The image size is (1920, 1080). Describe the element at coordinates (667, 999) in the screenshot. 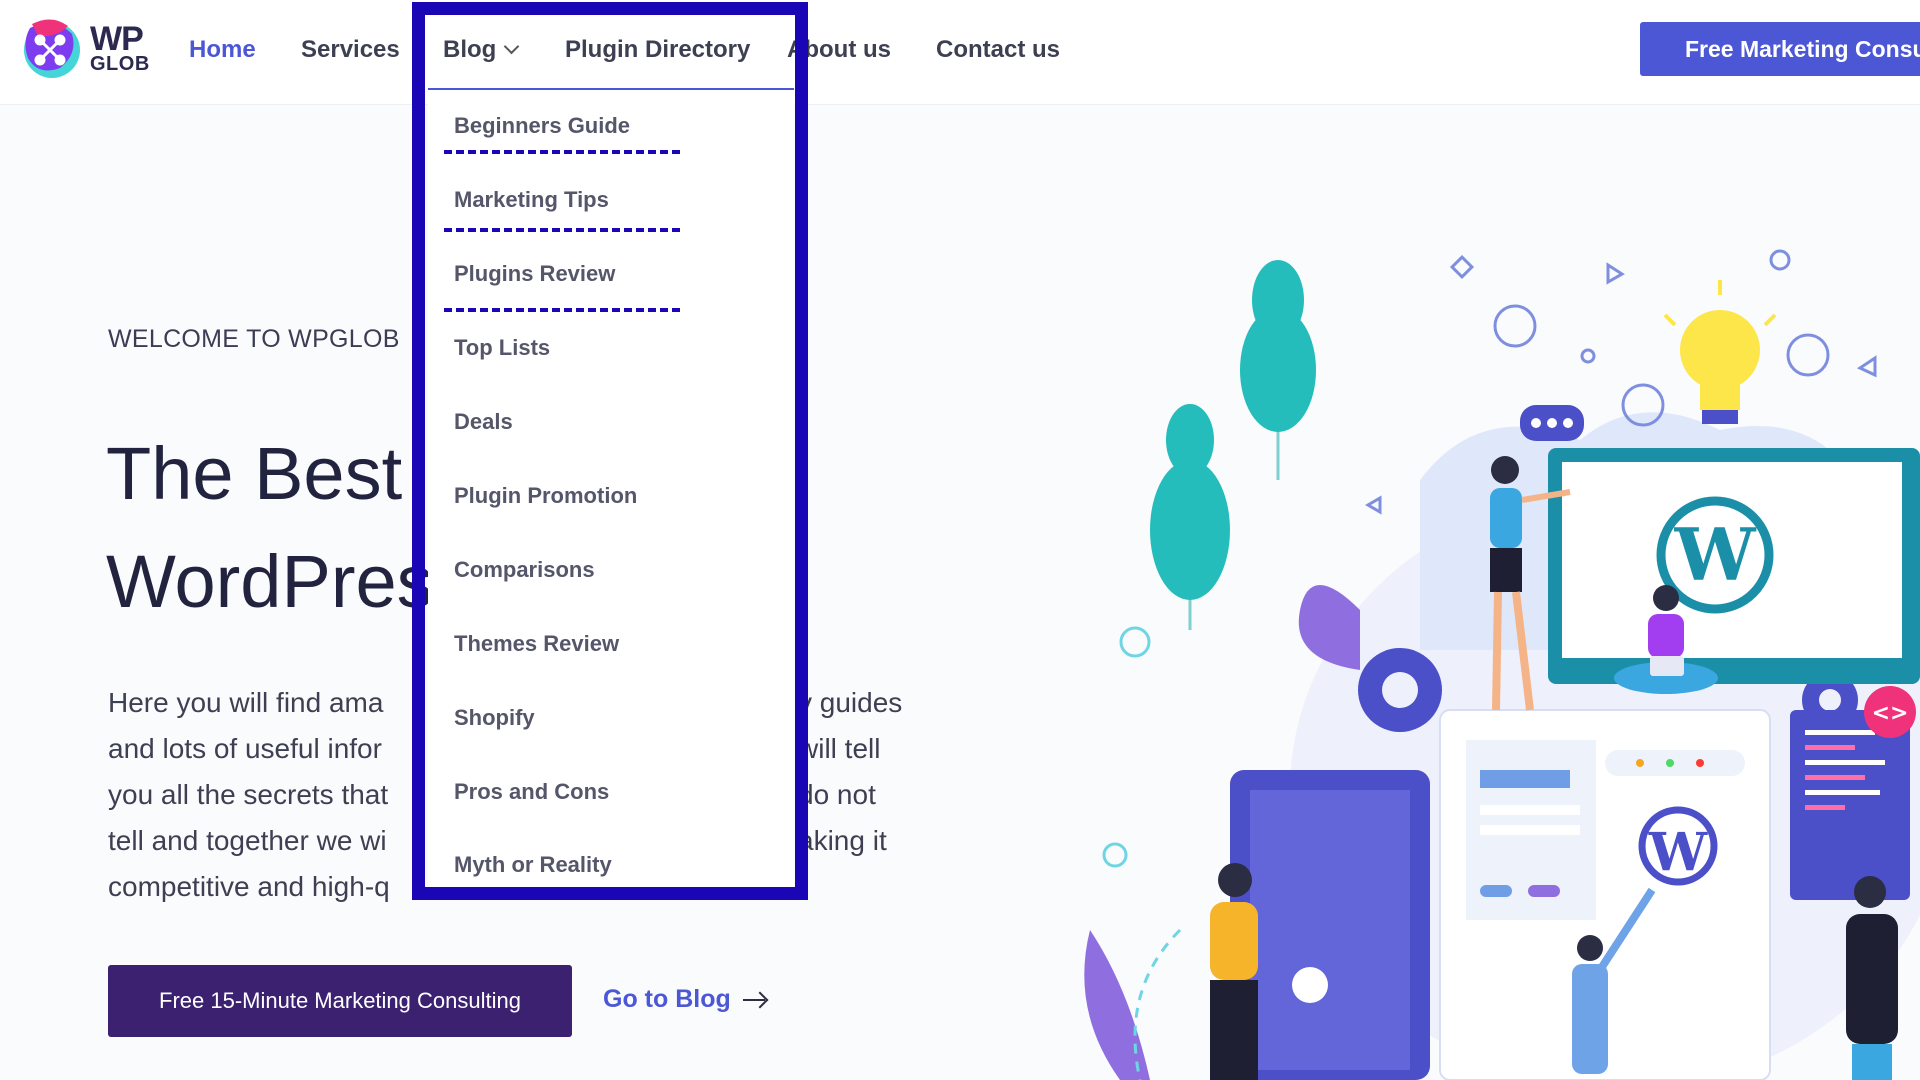

I see `go-to-blog-label: Go to Blog` at that location.